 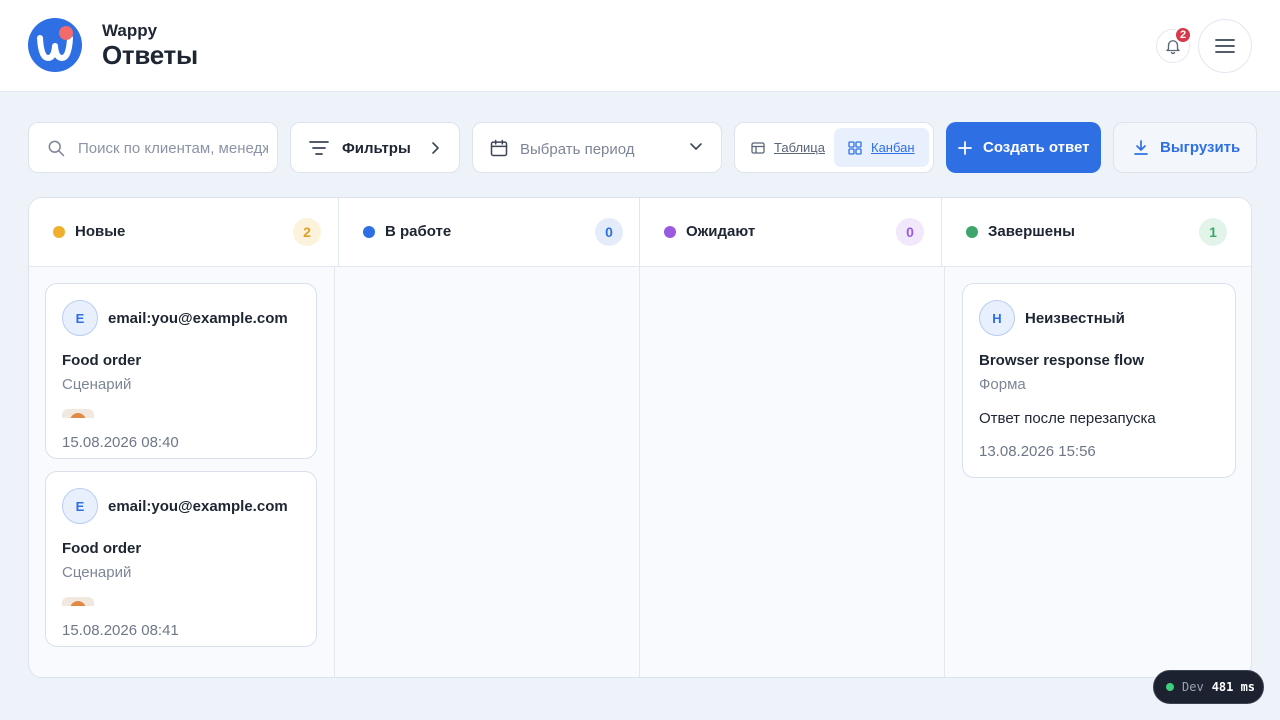 I want to click on logo-w-icon, so click(x=55, y=48).